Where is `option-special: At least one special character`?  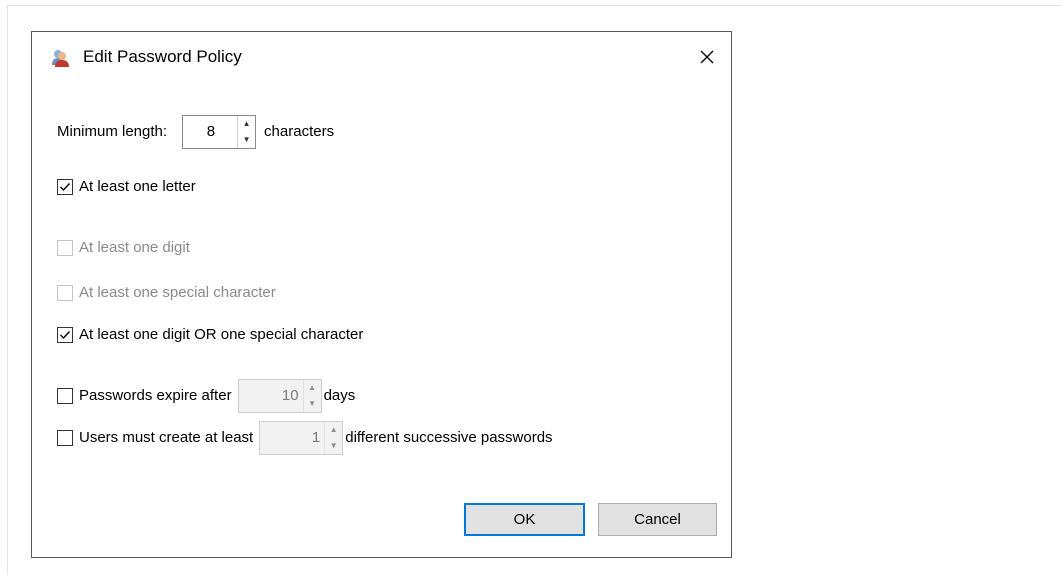 option-special: At least one special character is located at coordinates (166, 293).